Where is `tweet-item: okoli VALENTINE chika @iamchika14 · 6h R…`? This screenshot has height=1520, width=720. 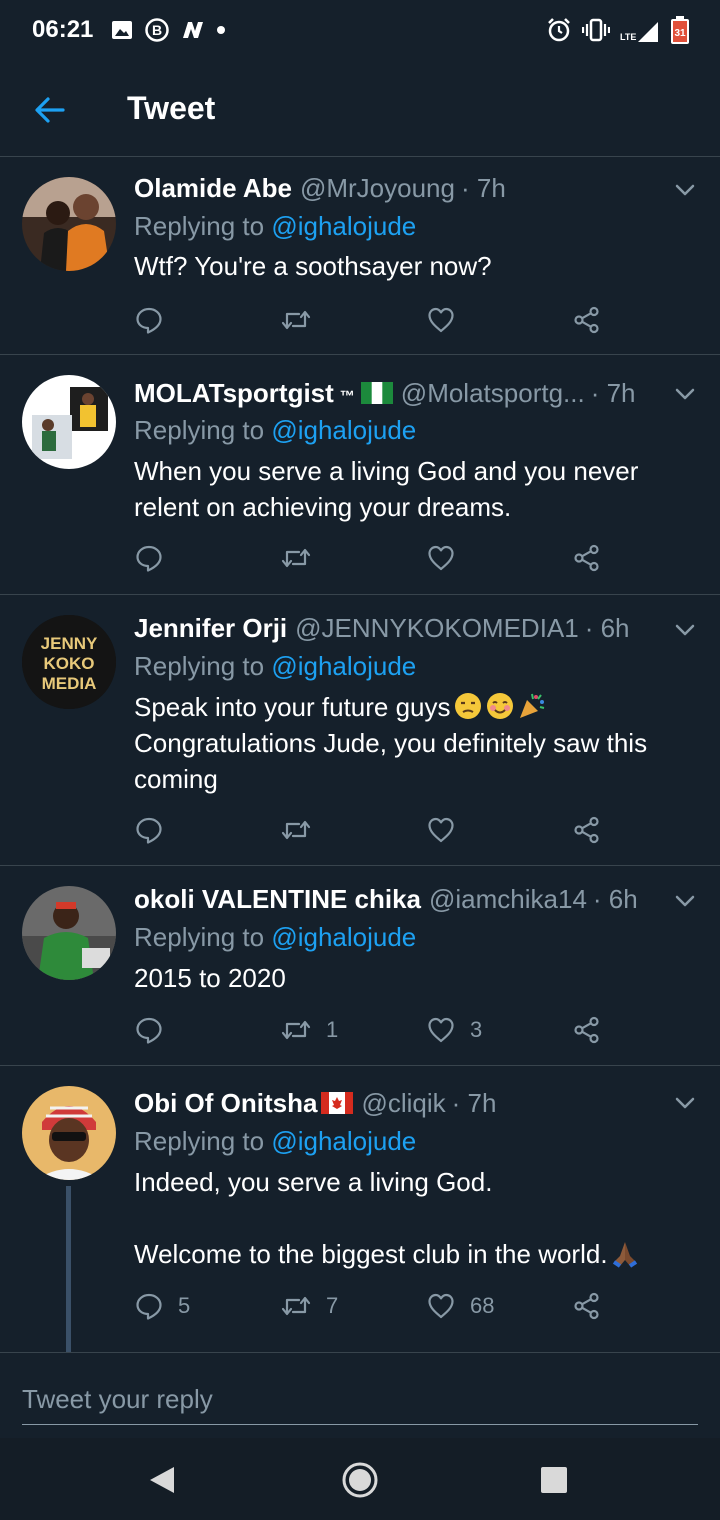
tweet-item: okoli VALENTINE chika @iamchika14 · 6h R… is located at coordinates (360, 966).